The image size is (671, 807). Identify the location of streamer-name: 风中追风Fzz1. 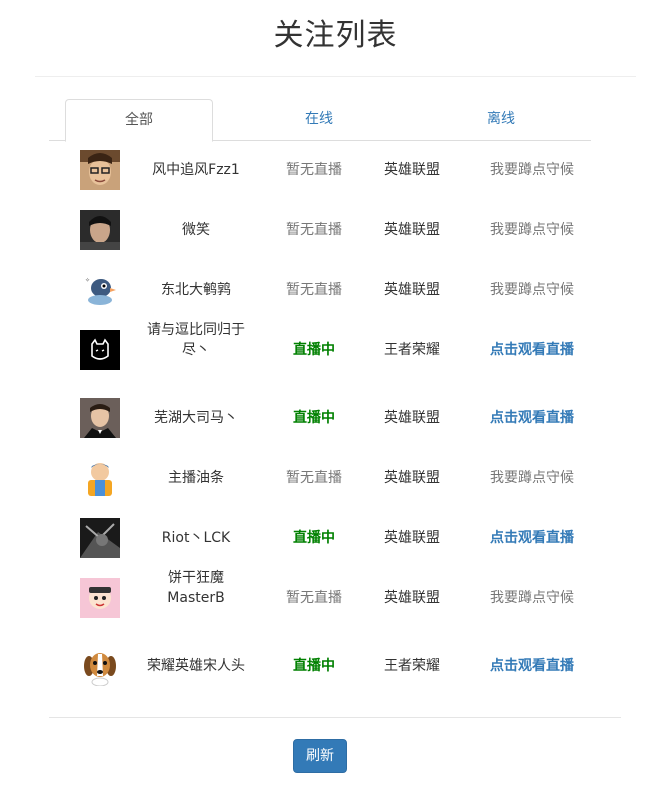
(196, 170).